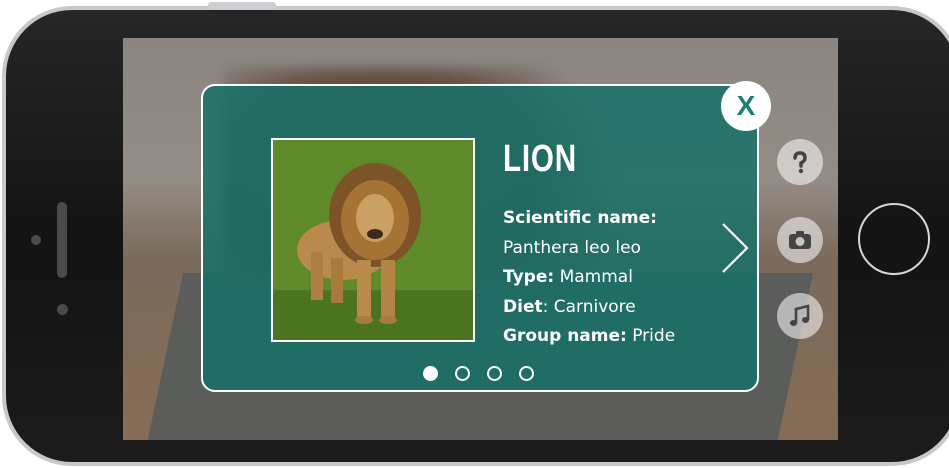 This screenshot has width=949, height=468. Describe the element at coordinates (540, 159) in the screenshot. I see `animal-name: LION` at that location.